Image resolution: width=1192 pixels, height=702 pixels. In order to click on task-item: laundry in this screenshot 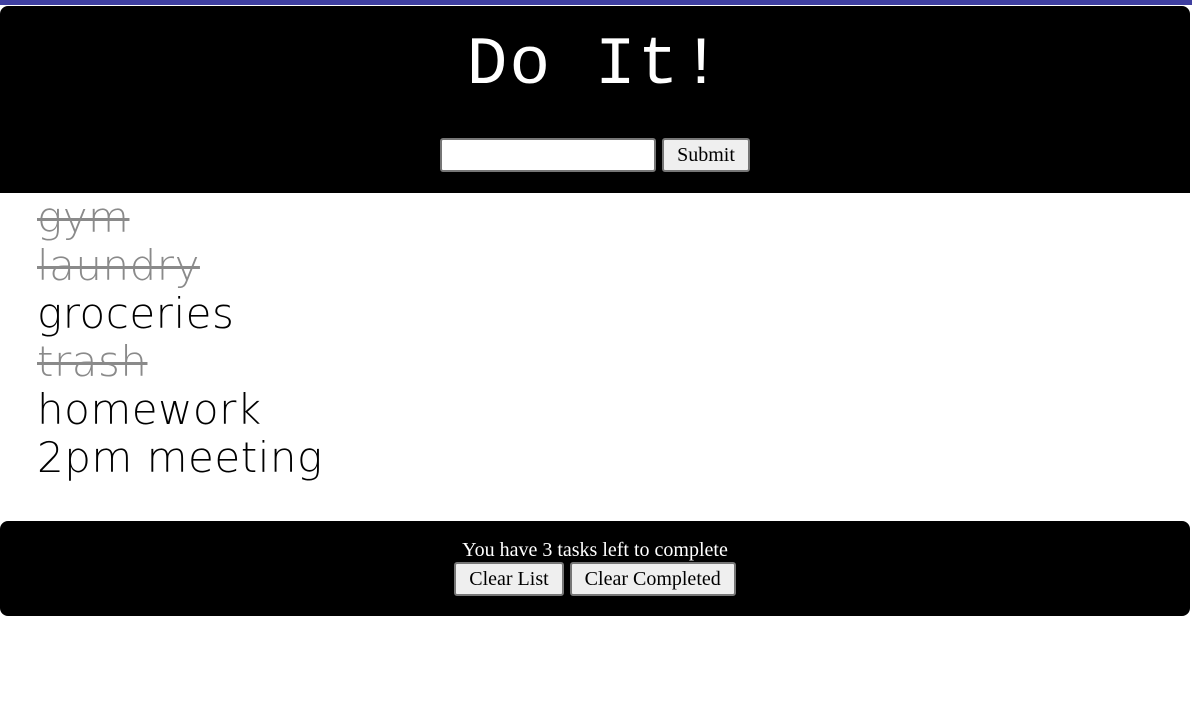, I will do `click(180, 267)`.